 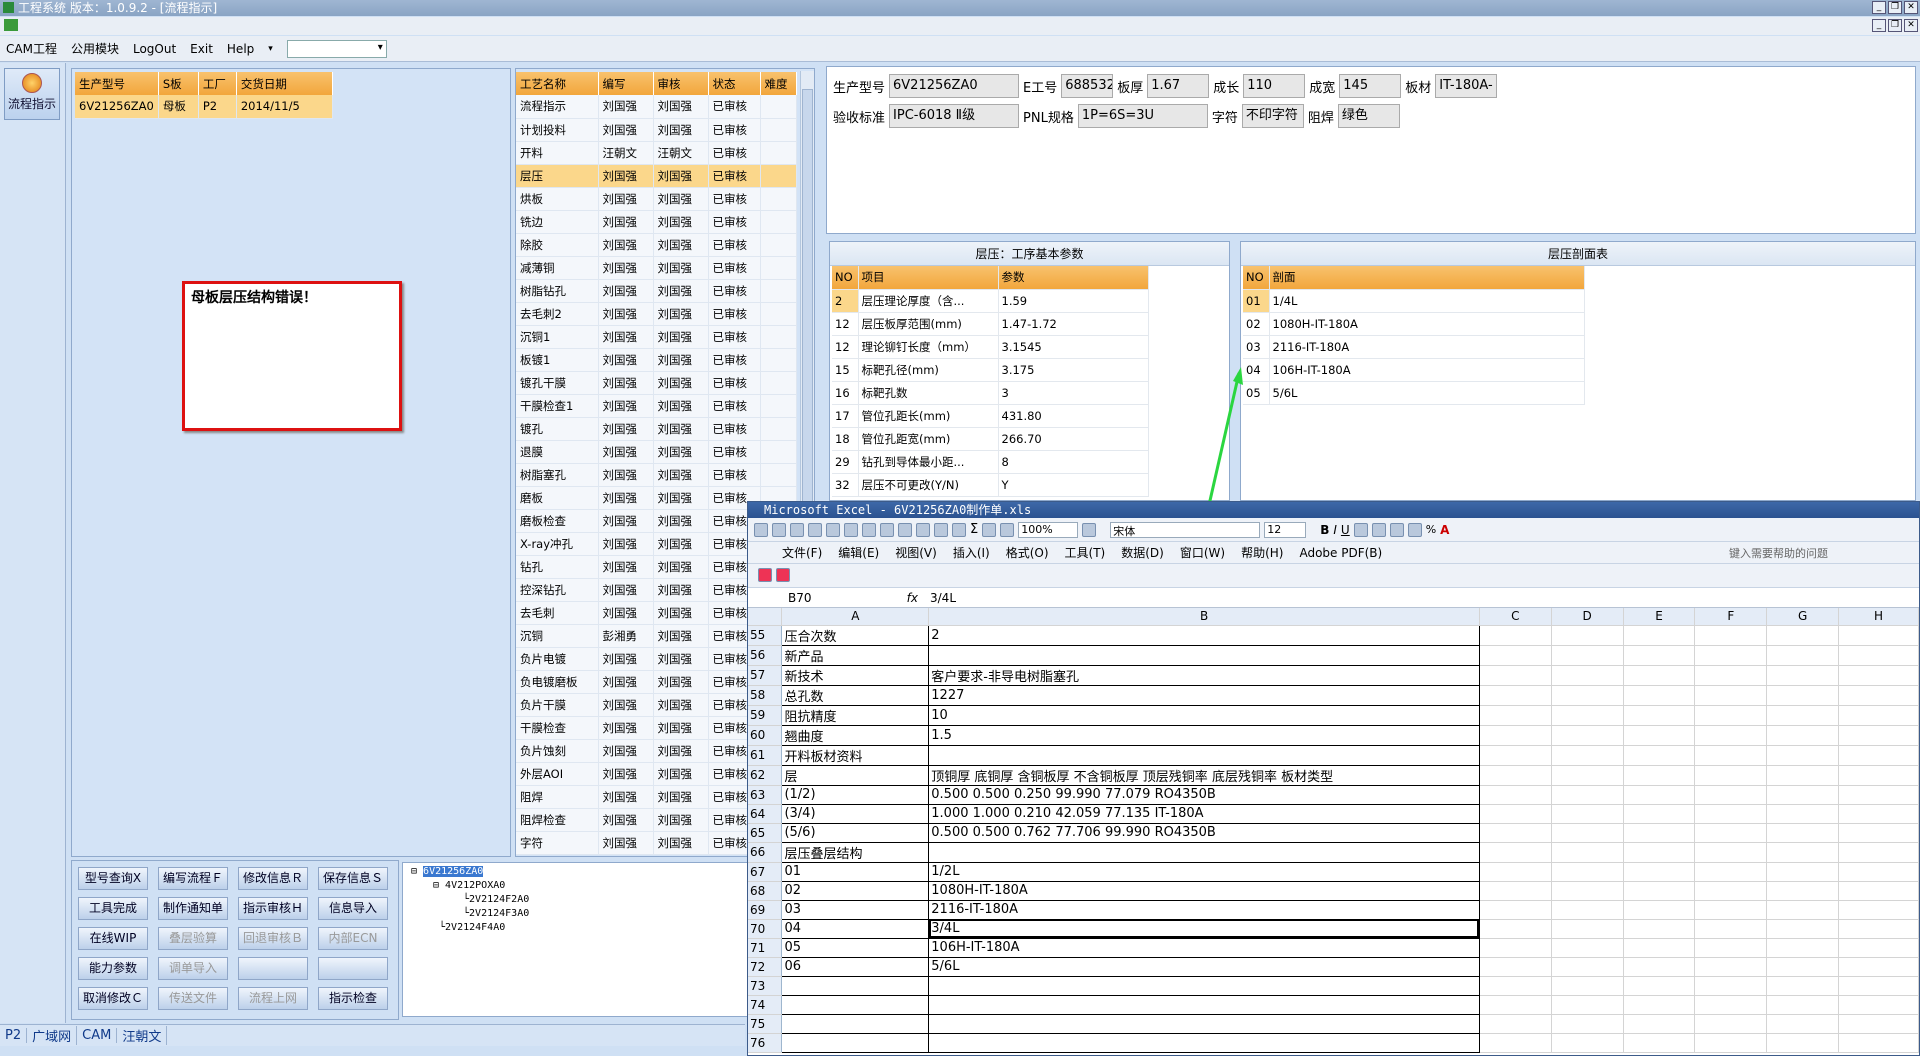 I want to click on paste-icon, so click(x=923, y=529).